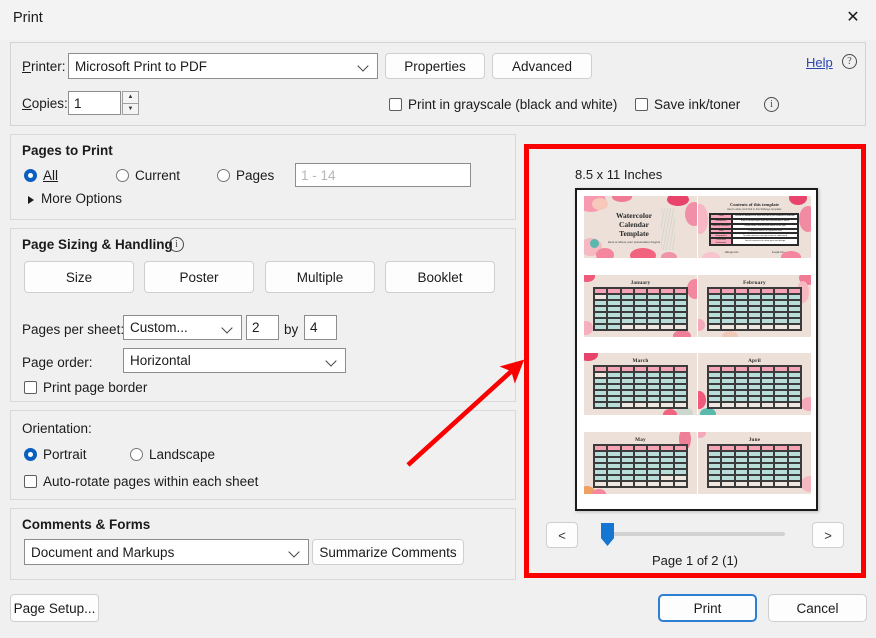  What do you see at coordinates (103, 552) in the screenshot?
I see `comments-forms-value: Document and Markups` at bounding box center [103, 552].